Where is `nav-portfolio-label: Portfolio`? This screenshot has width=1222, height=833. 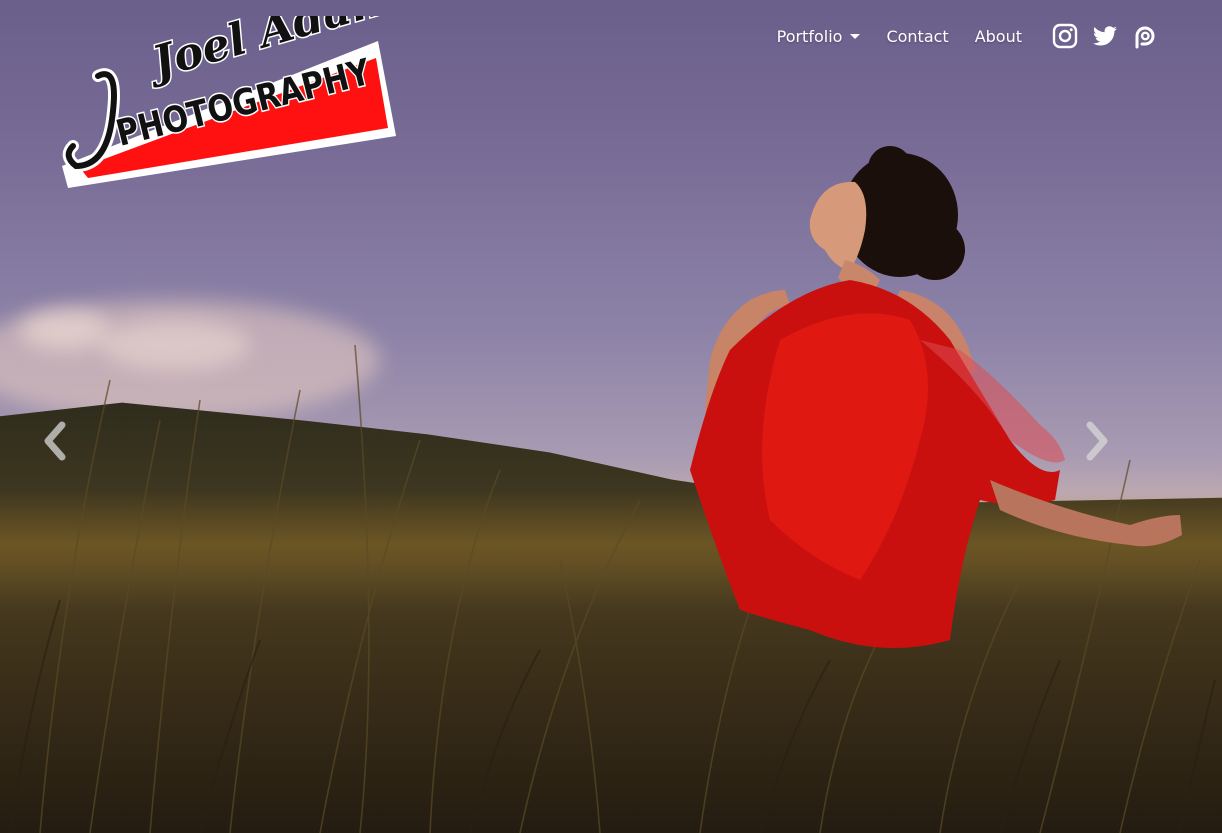
nav-portfolio-label: Portfolio is located at coordinates (809, 36).